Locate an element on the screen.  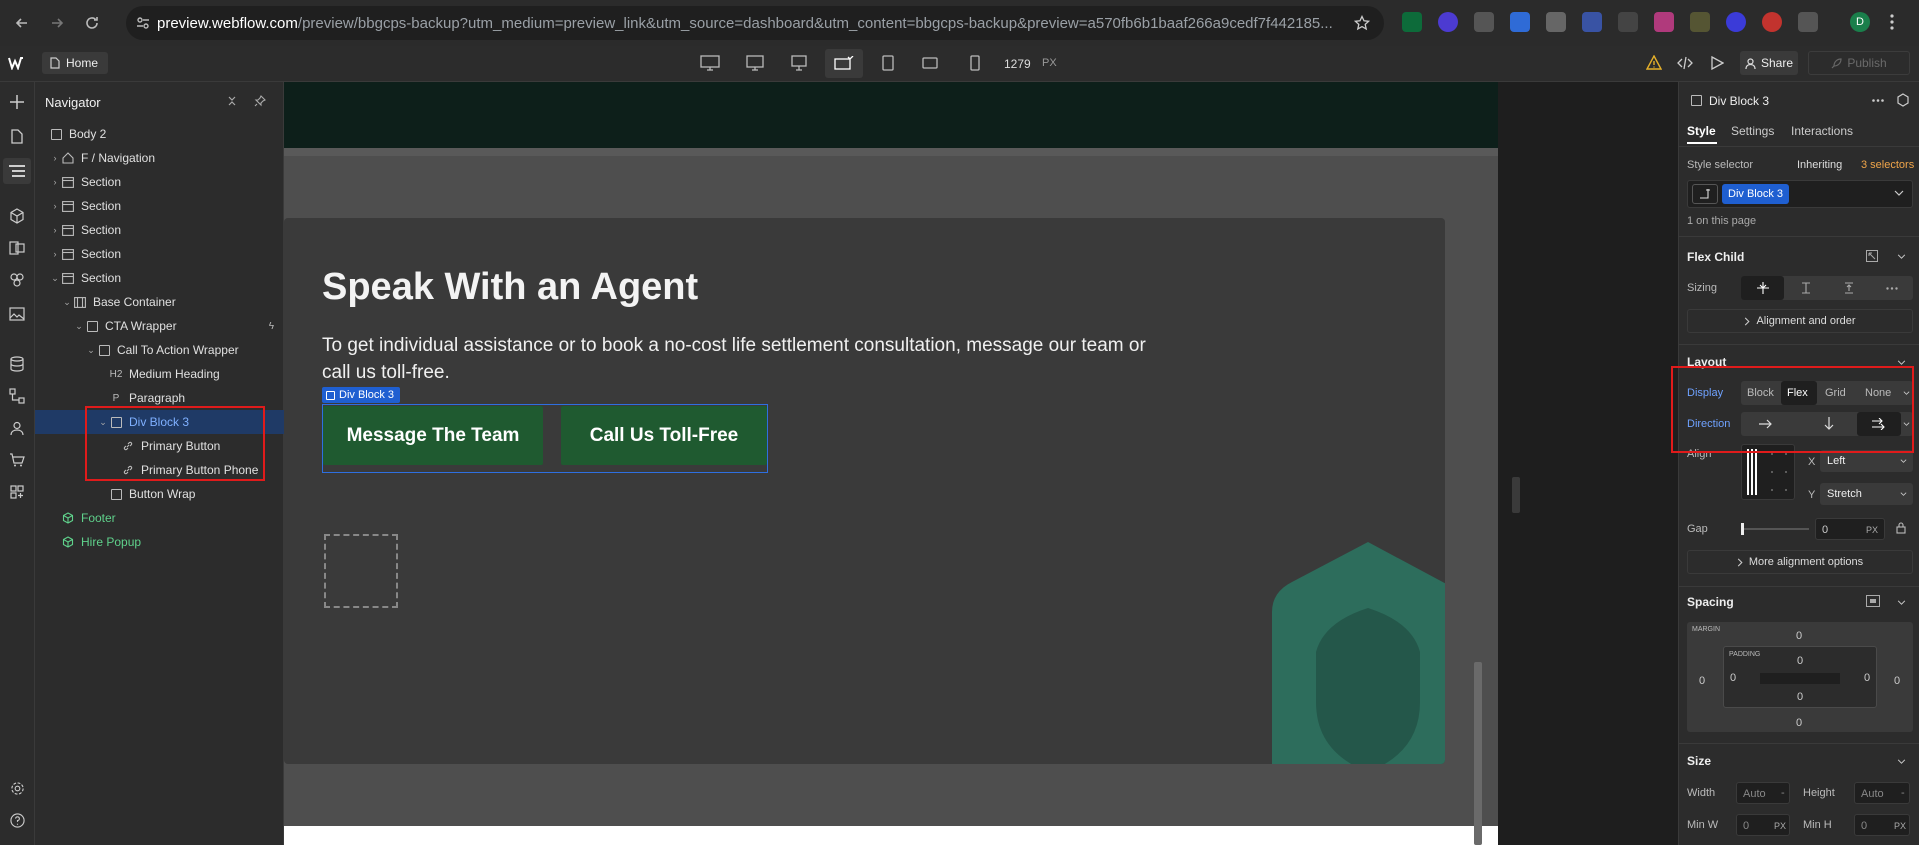
browser-menu-icon is located at coordinates (1892, 22).